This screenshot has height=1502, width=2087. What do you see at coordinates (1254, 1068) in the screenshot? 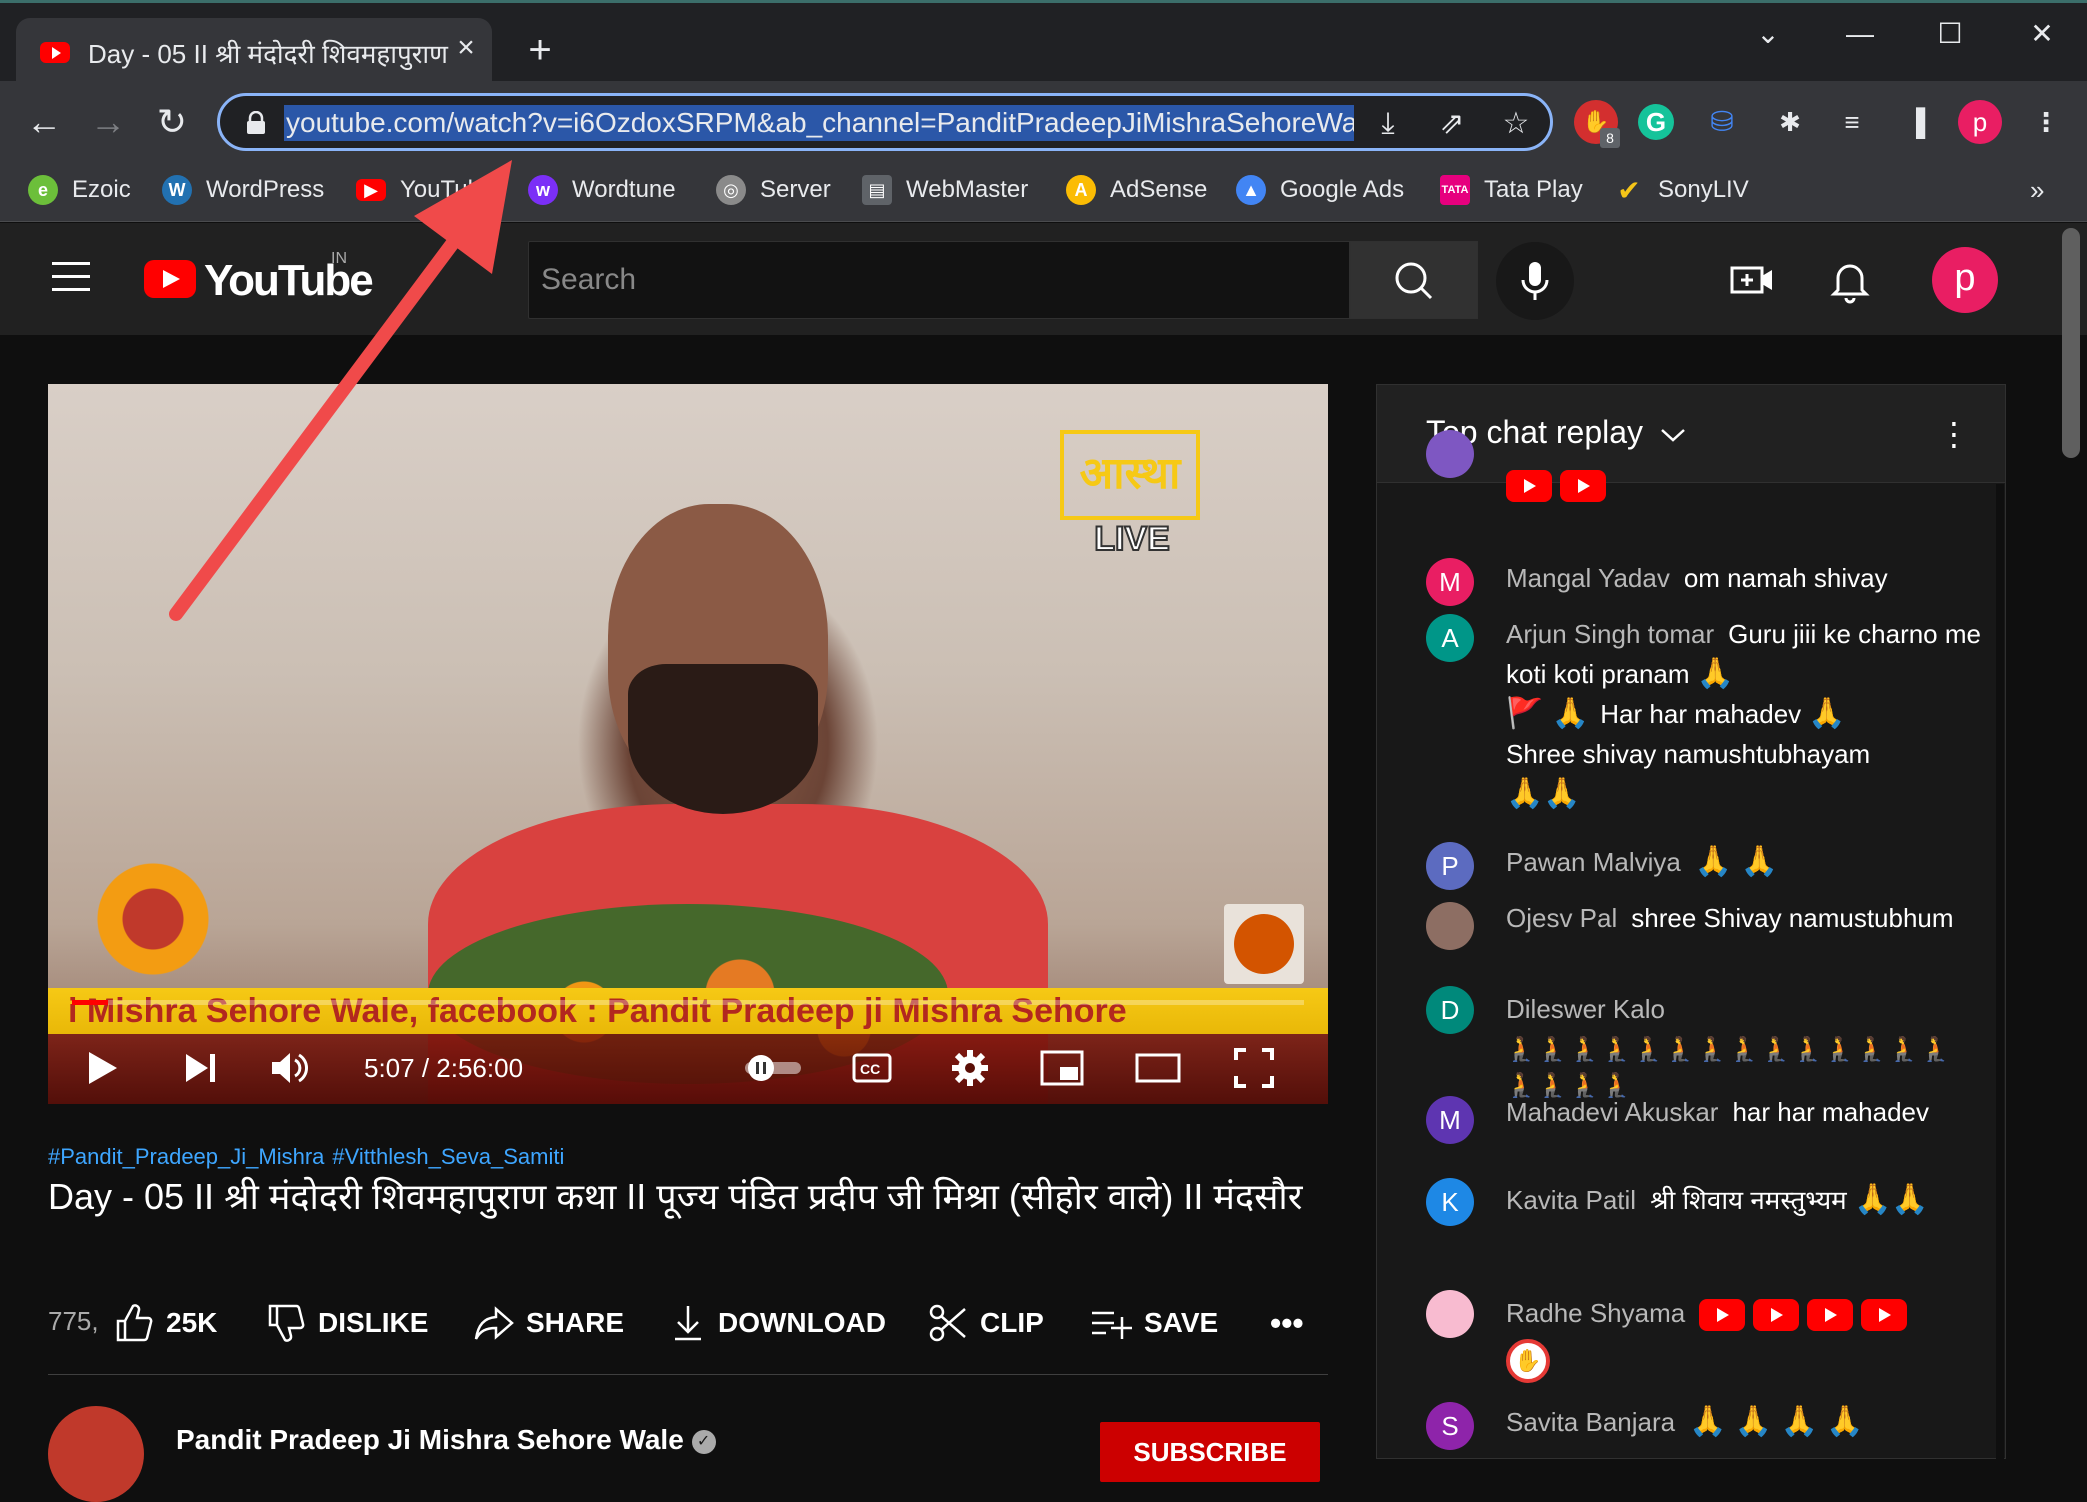
I see `fullscreen-button` at bounding box center [1254, 1068].